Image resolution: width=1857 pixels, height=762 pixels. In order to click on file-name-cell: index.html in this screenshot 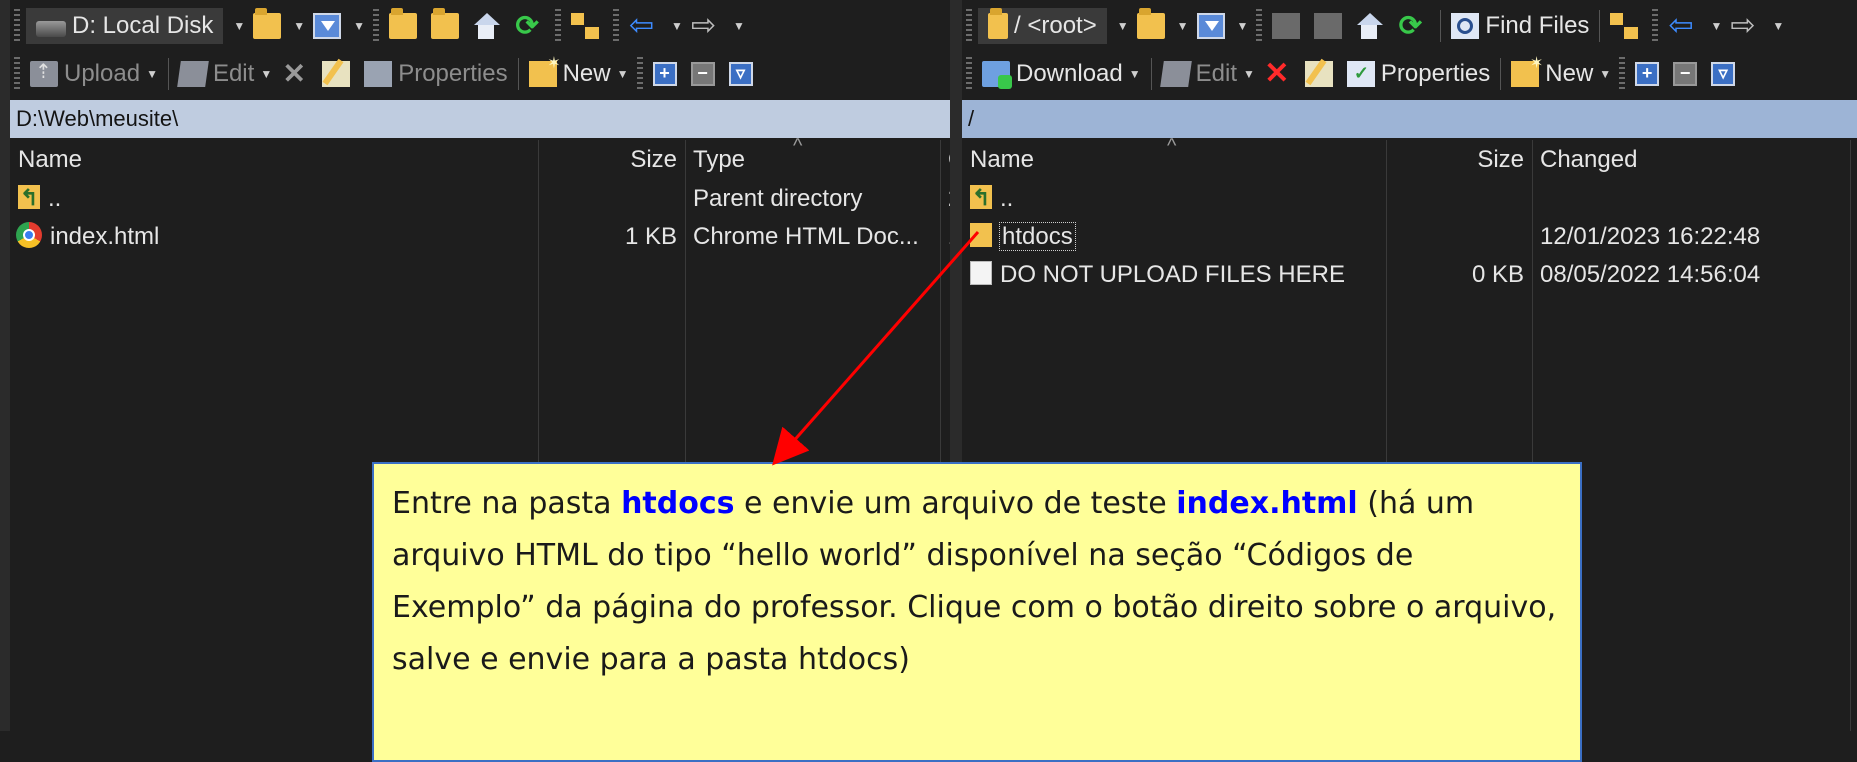, I will do `click(274, 237)`.